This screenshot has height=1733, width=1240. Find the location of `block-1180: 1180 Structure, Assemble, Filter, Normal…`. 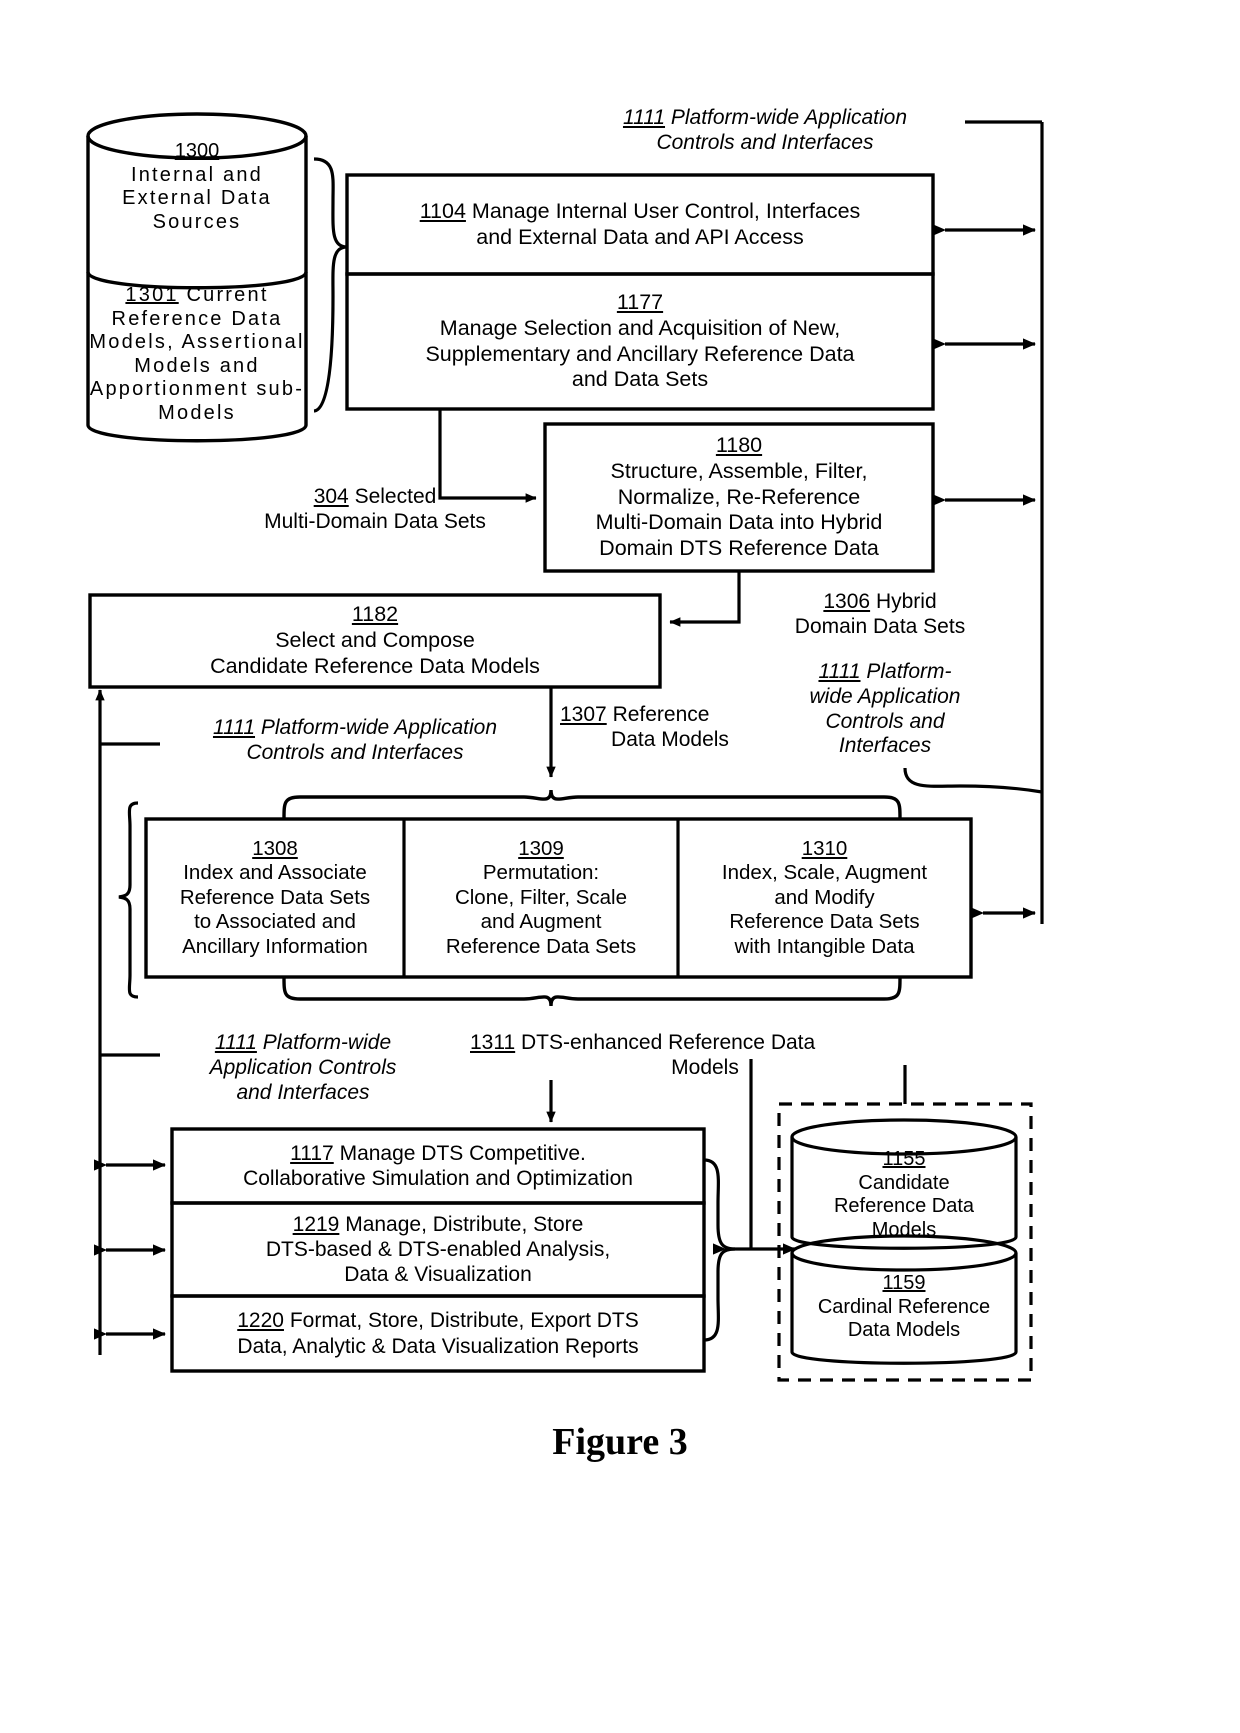

block-1180: 1180 Structure, Assemble, Filter, Normal… is located at coordinates (739, 497).